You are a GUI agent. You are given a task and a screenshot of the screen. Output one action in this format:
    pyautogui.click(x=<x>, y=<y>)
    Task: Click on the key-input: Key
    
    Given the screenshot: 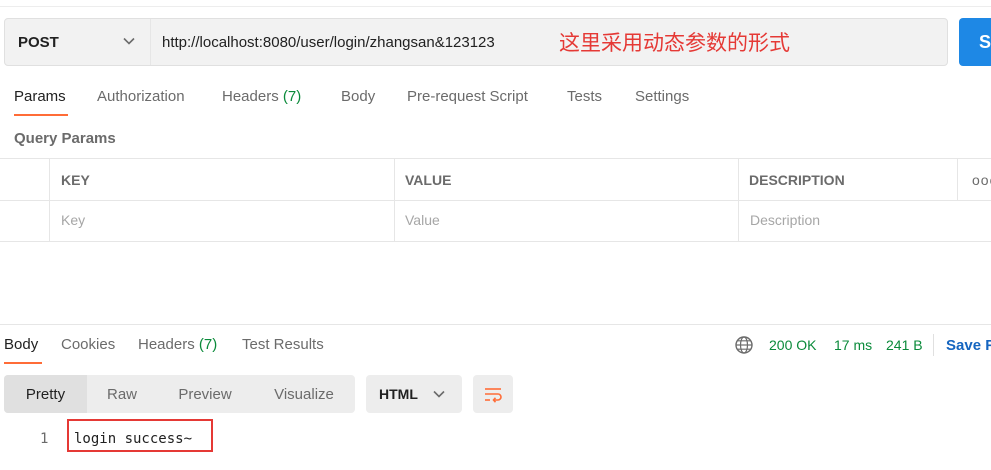 What is the action you would take?
    pyautogui.click(x=73, y=220)
    